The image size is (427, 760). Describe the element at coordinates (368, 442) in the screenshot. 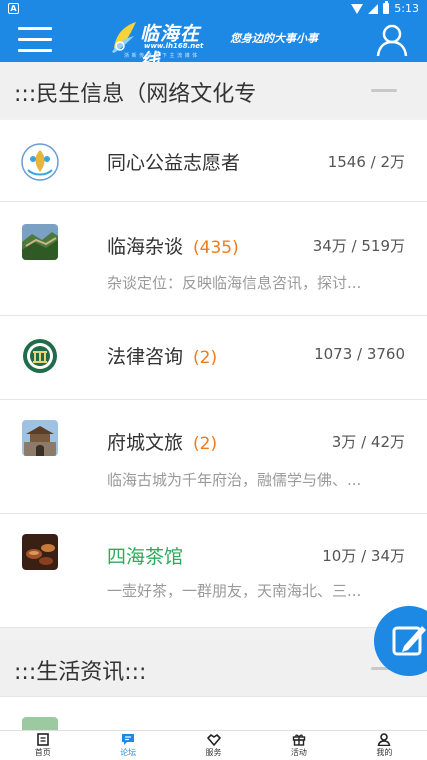

I see `forum-stats: 3万 / 42万` at that location.